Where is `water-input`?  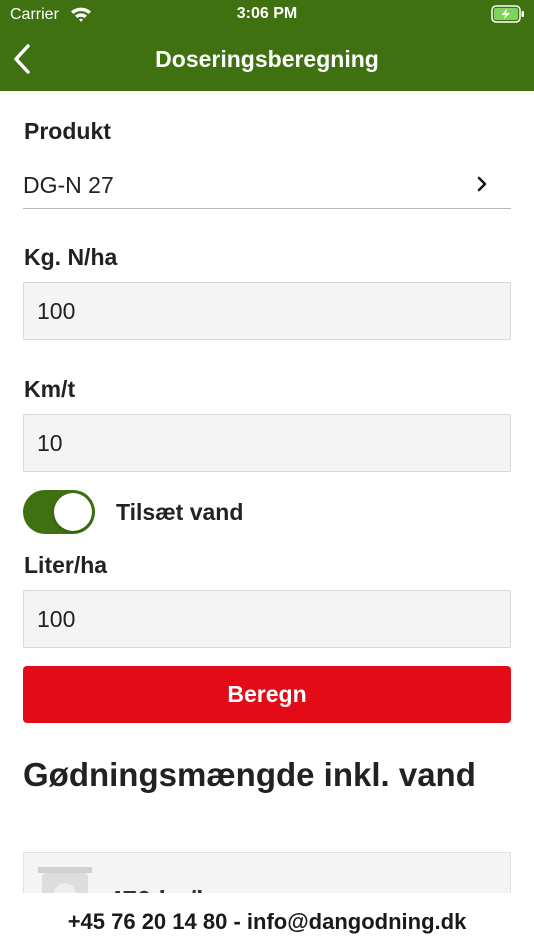
water-input is located at coordinates (267, 619).